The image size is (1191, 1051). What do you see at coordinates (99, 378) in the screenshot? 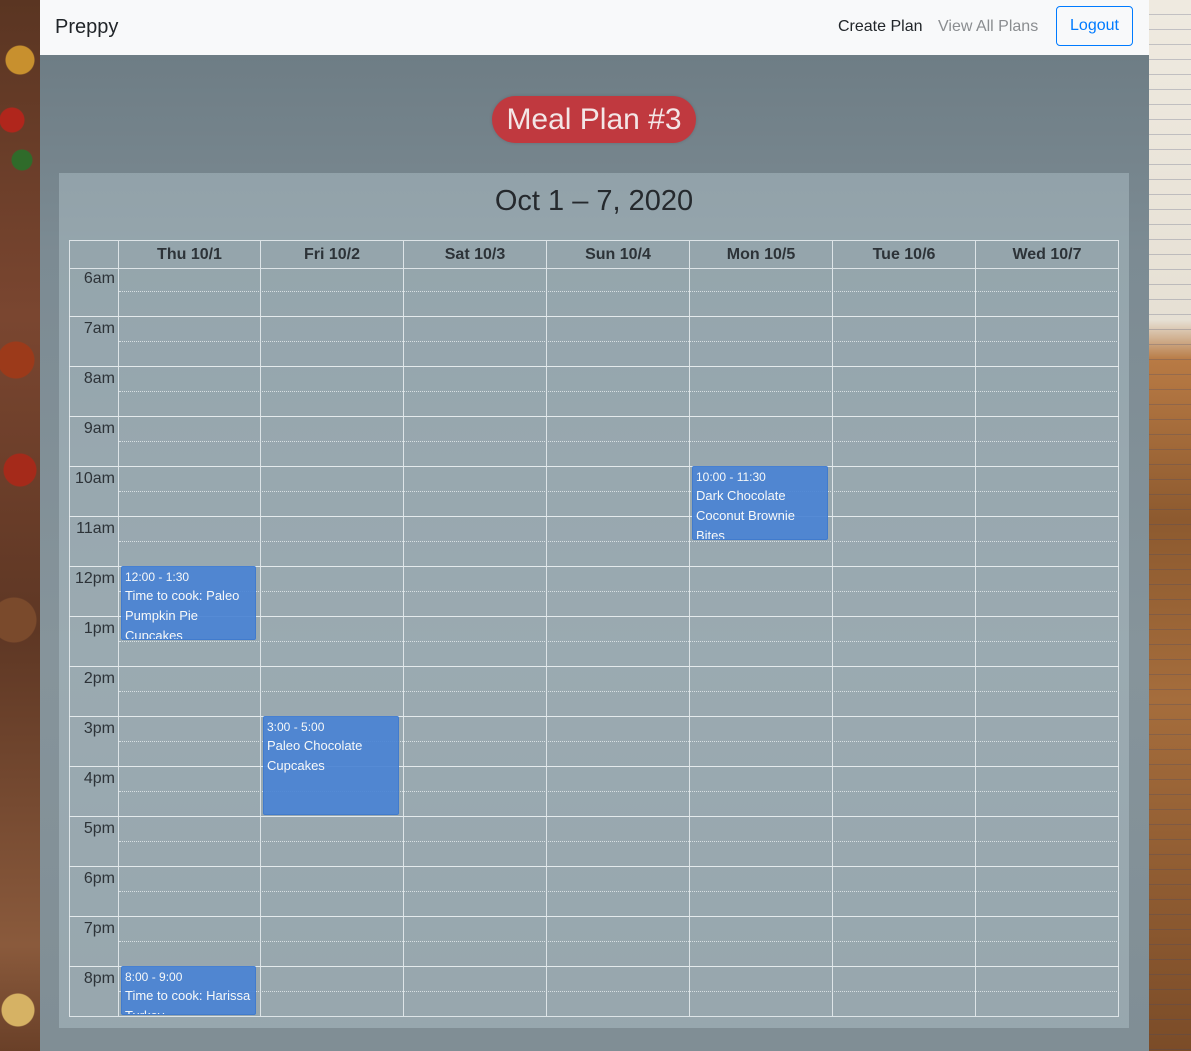
I see `time-label-8am: 8am` at bounding box center [99, 378].